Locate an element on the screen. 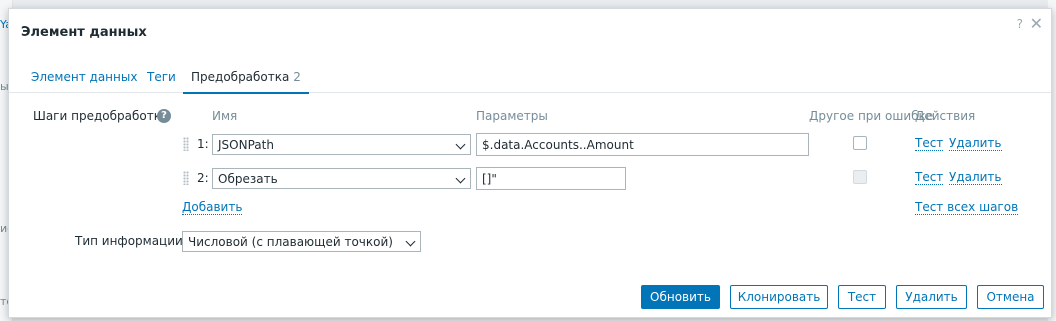  add-step-link: Добавить is located at coordinates (212, 208).